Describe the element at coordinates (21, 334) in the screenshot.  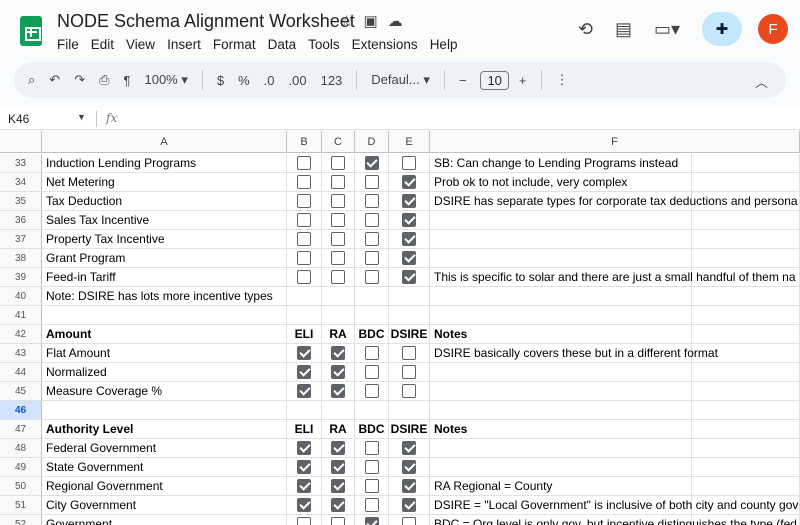
I see `row-header: 42` at that location.